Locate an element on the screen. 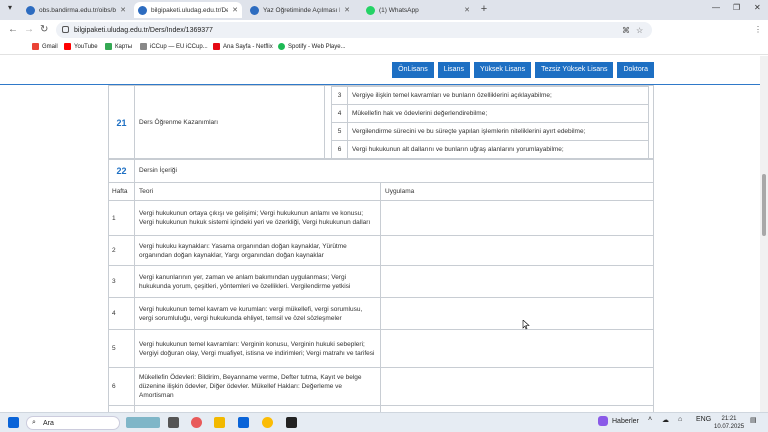 The image size is (768, 432). taskbar-search-box: ⌕ Ara is located at coordinates (73, 423).